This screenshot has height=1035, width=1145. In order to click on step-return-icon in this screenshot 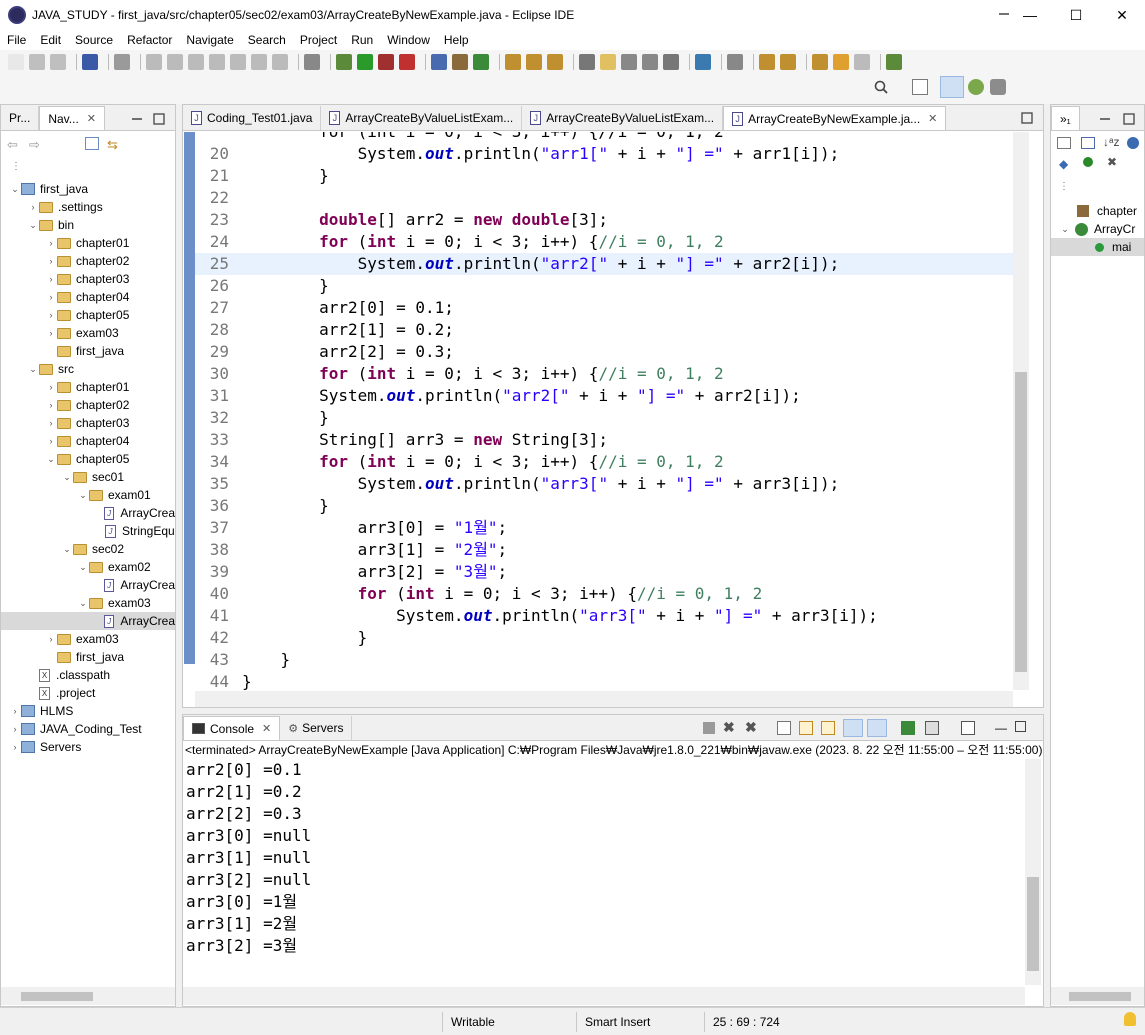, I will do `click(280, 62)`.